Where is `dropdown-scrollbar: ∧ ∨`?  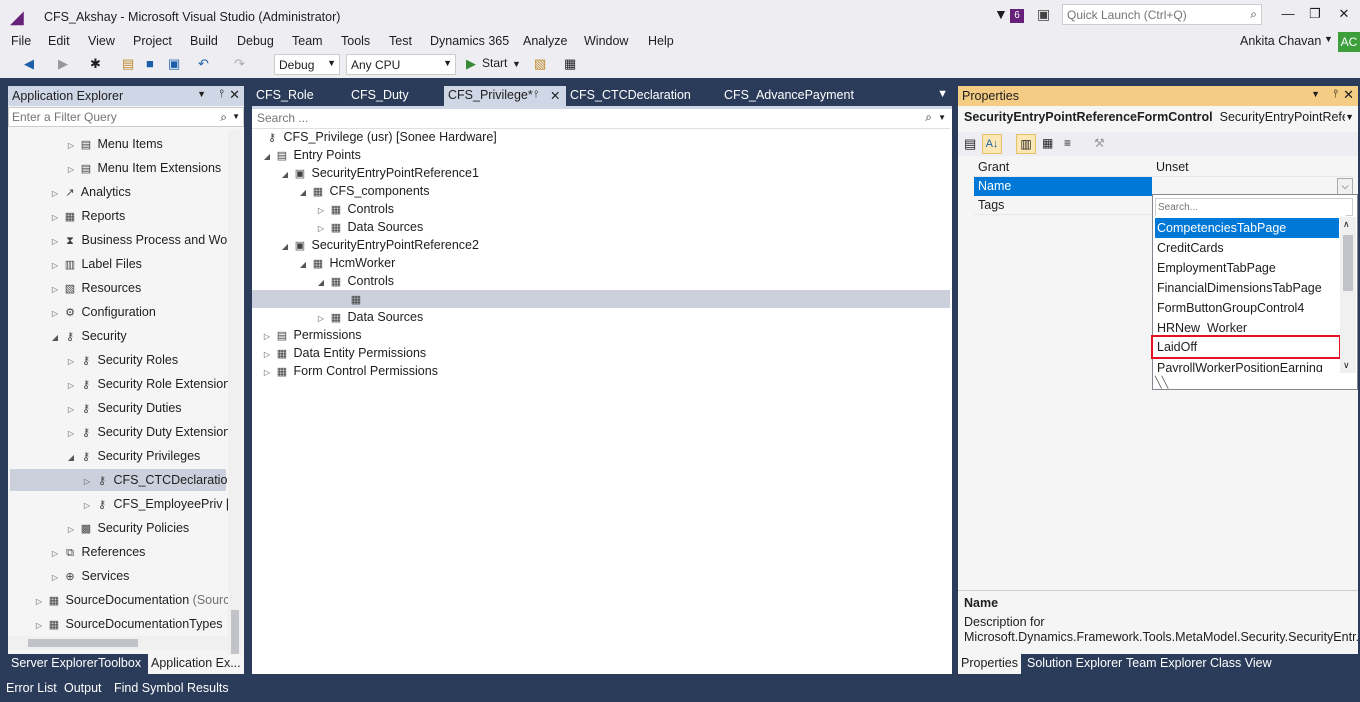 dropdown-scrollbar: ∧ ∨ is located at coordinates (1348, 295).